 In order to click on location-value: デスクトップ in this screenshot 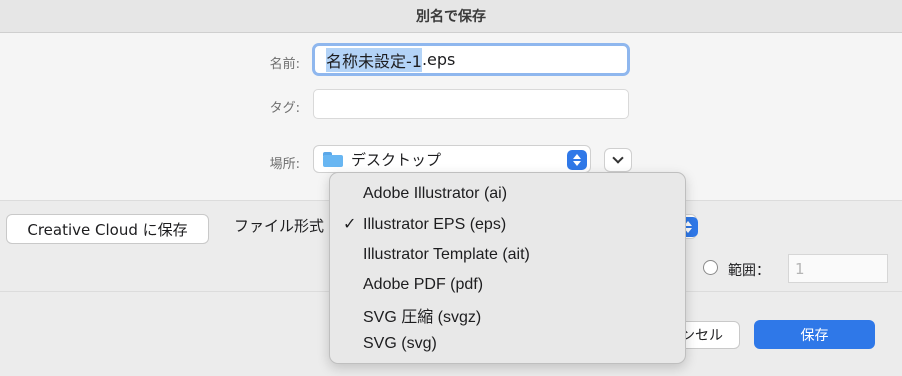, I will do `click(396, 159)`.